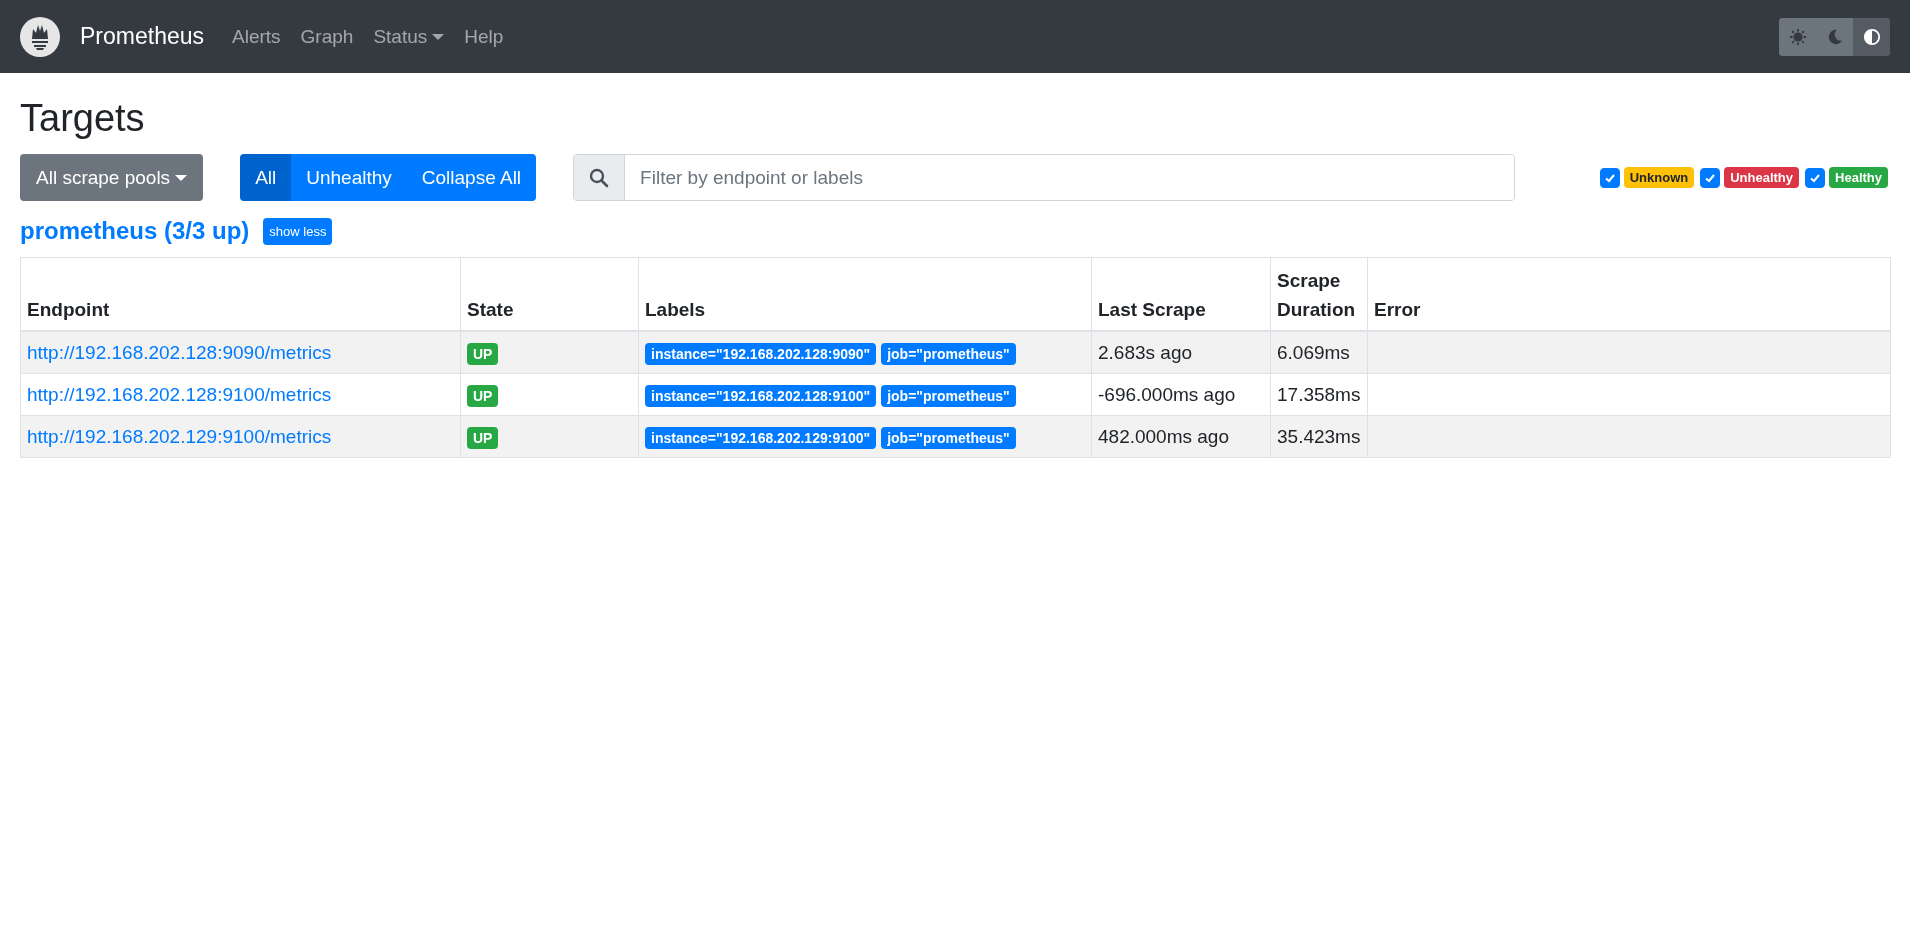  Describe the element at coordinates (484, 36) in the screenshot. I see `nav-link: Help` at that location.